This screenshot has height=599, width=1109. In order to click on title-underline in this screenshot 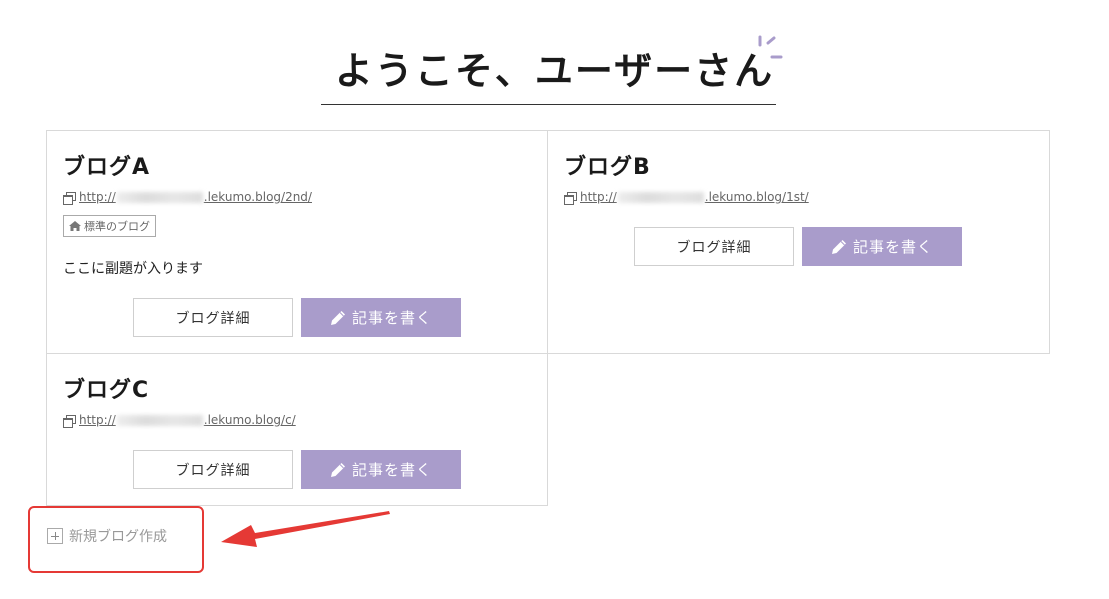, I will do `click(548, 104)`.